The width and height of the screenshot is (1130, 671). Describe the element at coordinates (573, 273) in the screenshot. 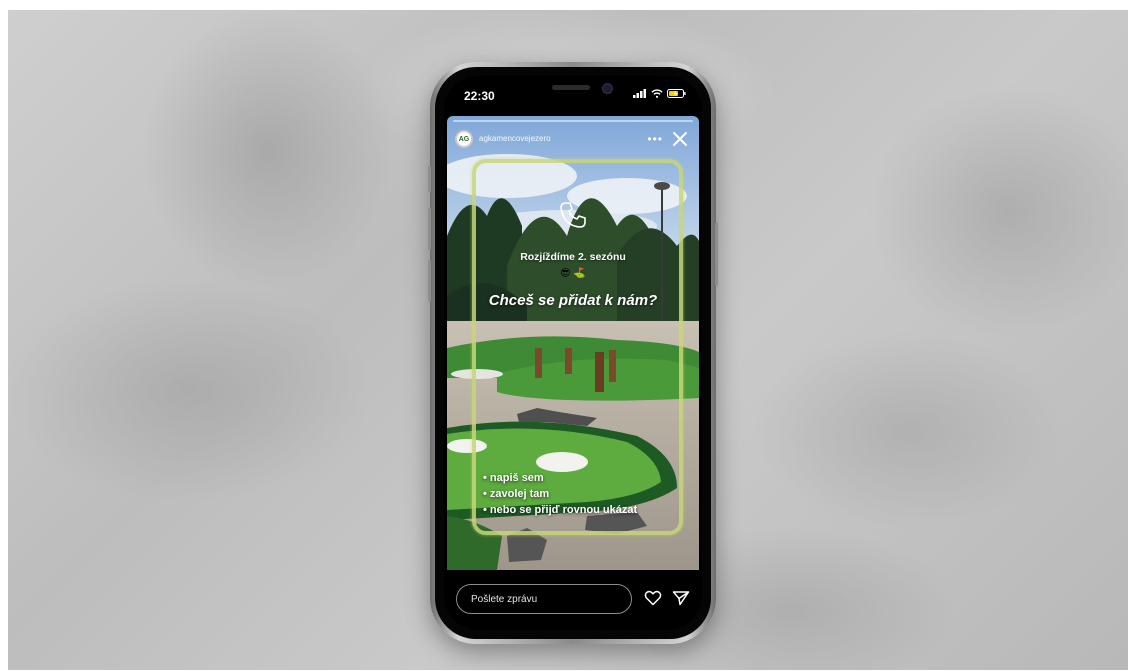

I see `story-emoji: 😎 ⛳` at that location.